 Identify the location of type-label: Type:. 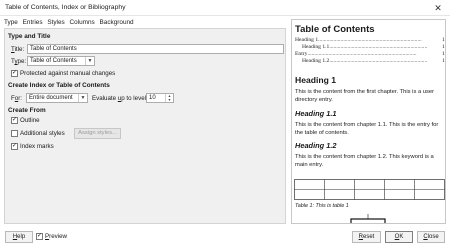
(19, 61).